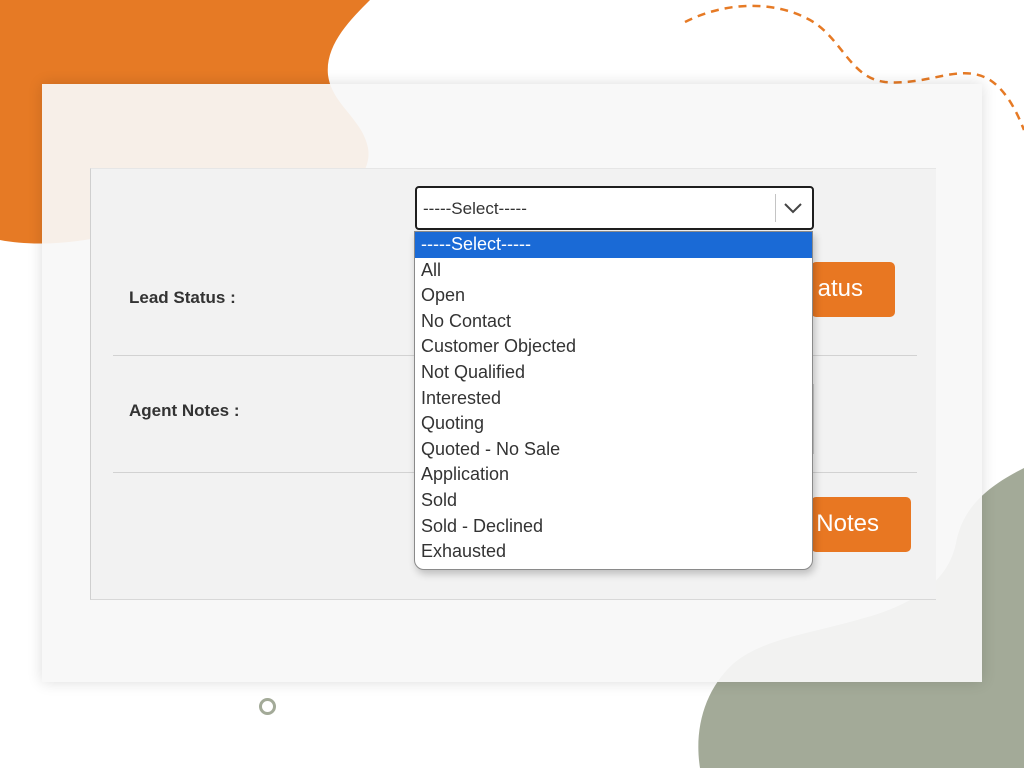 This screenshot has width=1024, height=768. I want to click on dropdown-option-all: All, so click(613, 271).